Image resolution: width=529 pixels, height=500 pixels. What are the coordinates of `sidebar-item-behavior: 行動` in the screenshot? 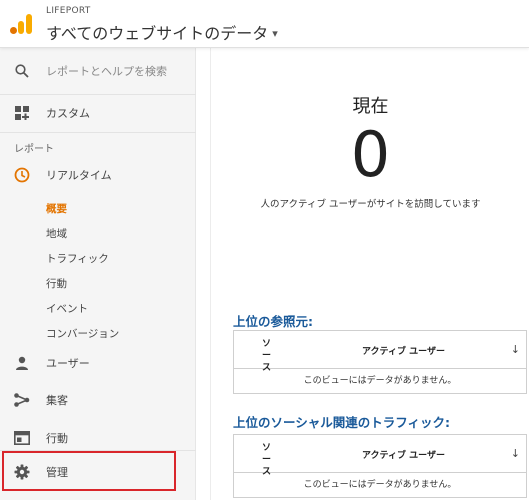 It's located at (98, 438).